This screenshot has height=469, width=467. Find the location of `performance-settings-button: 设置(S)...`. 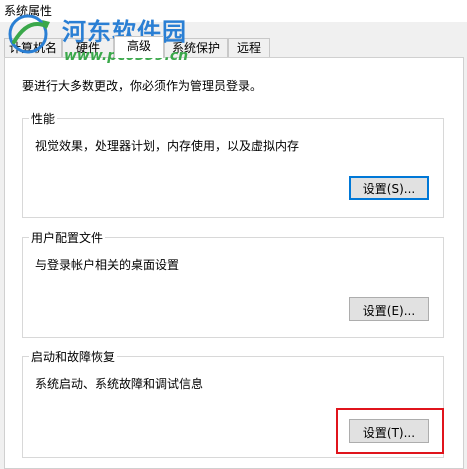

performance-settings-button: 设置(S)... is located at coordinates (389, 188).